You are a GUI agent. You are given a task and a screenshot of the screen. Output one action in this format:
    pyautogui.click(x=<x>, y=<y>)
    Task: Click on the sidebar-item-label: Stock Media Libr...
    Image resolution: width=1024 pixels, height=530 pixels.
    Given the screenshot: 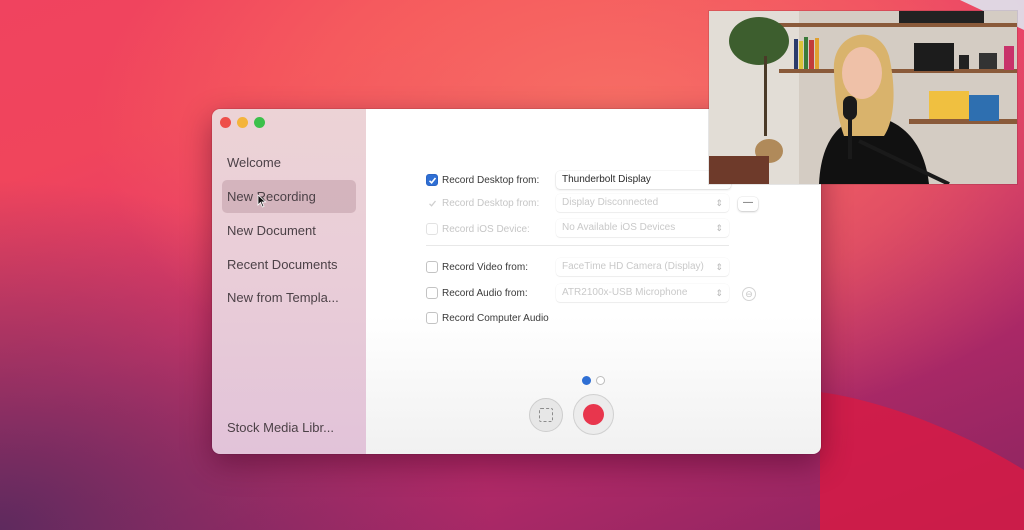 What is the action you would take?
    pyautogui.click(x=280, y=427)
    